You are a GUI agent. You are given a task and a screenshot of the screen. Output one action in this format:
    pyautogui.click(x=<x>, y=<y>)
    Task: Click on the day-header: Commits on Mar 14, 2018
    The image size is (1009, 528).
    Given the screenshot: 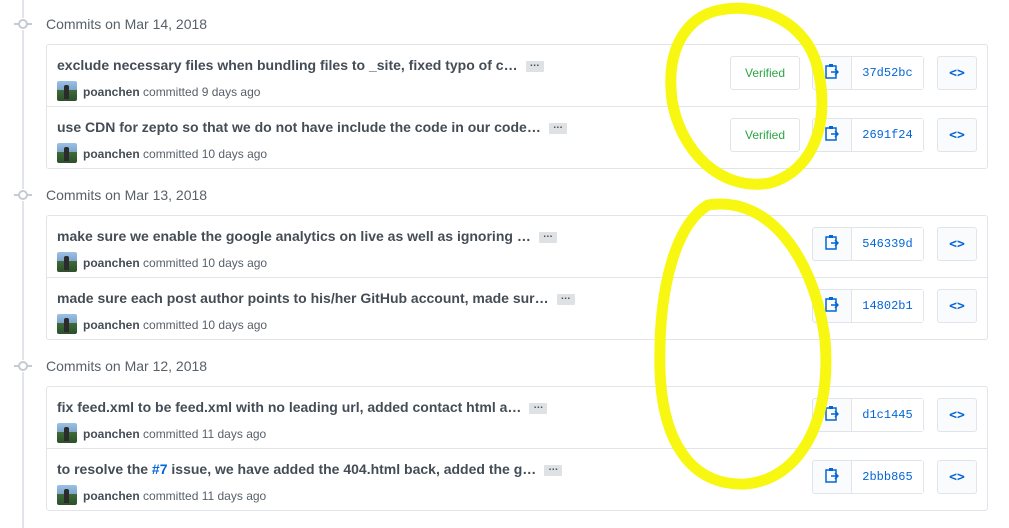 What is the action you would take?
    pyautogui.click(x=504, y=24)
    